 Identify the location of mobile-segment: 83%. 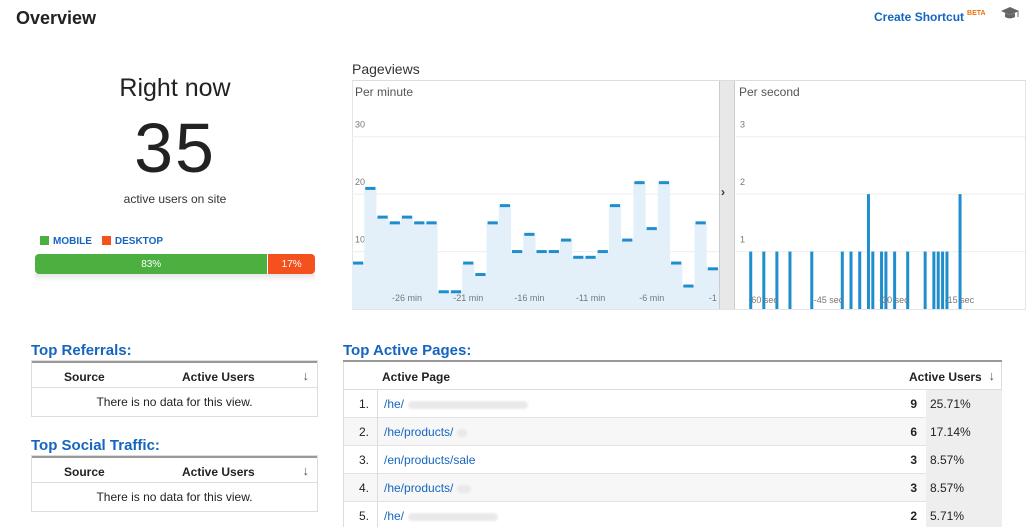
(151, 264).